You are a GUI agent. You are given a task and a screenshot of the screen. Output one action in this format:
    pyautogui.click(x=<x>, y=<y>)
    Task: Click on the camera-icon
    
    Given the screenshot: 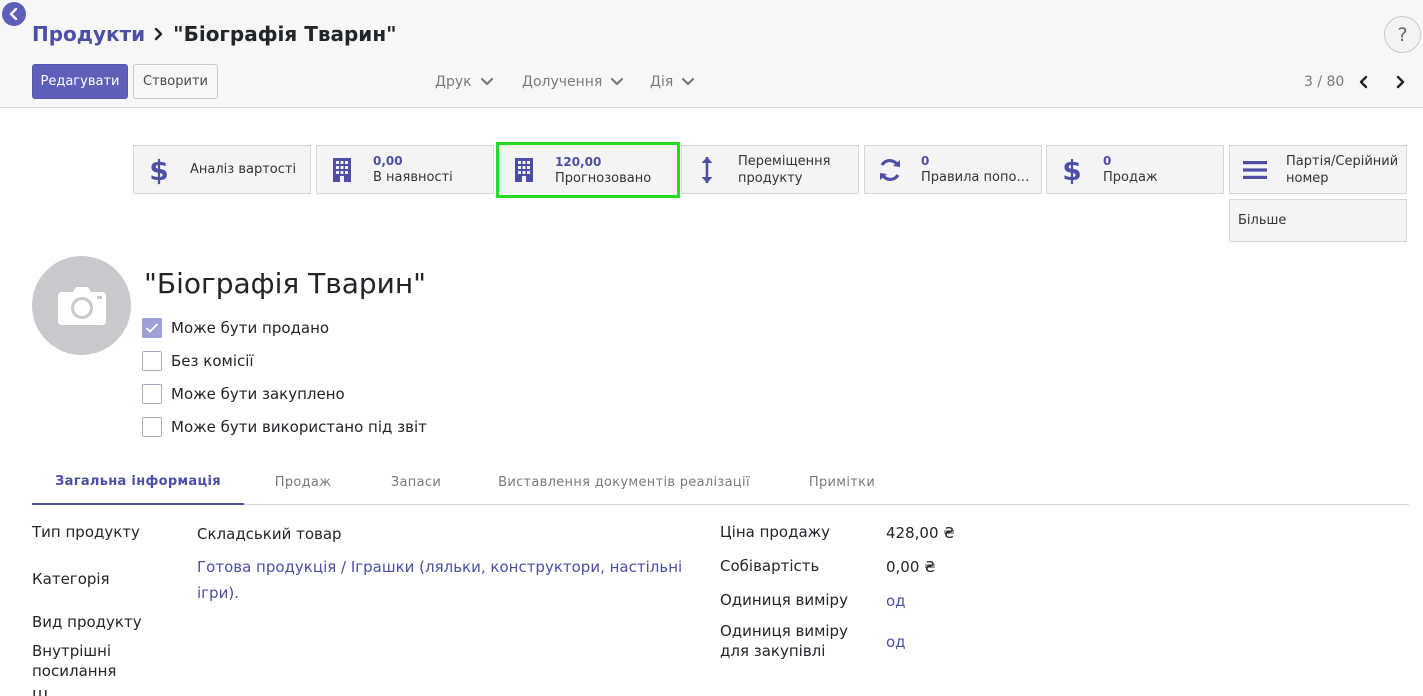 What is the action you would take?
    pyautogui.click(x=81, y=305)
    